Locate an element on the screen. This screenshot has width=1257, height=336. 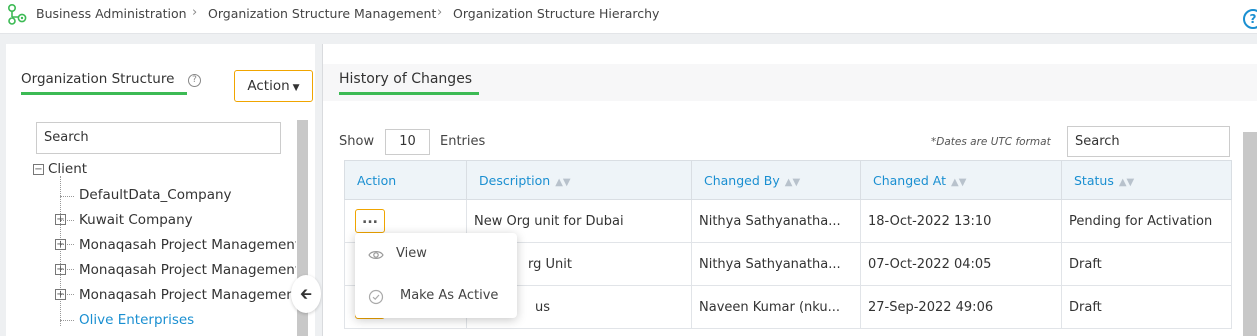
arrow-left-icon: 🡰 is located at coordinates (306, 294).